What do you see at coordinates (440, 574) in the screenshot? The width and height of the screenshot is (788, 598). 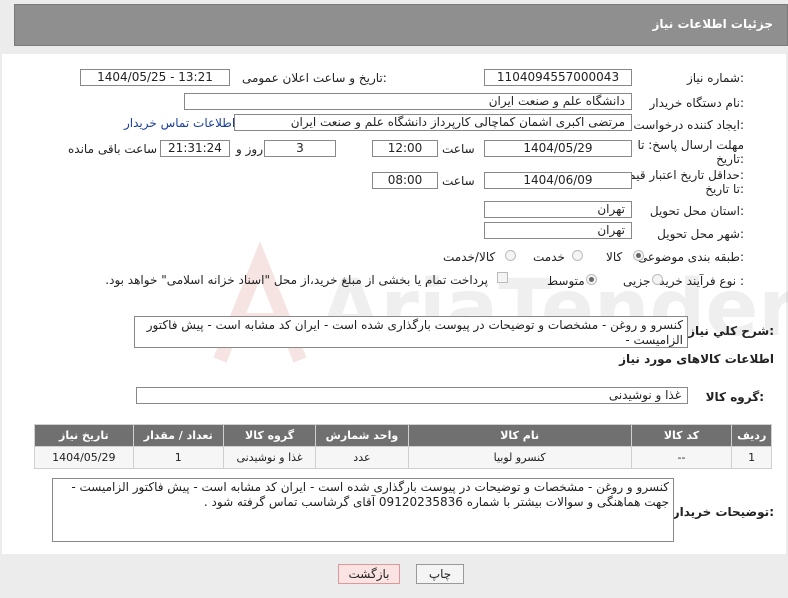 I see `print-button: چاپ` at bounding box center [440, 574].